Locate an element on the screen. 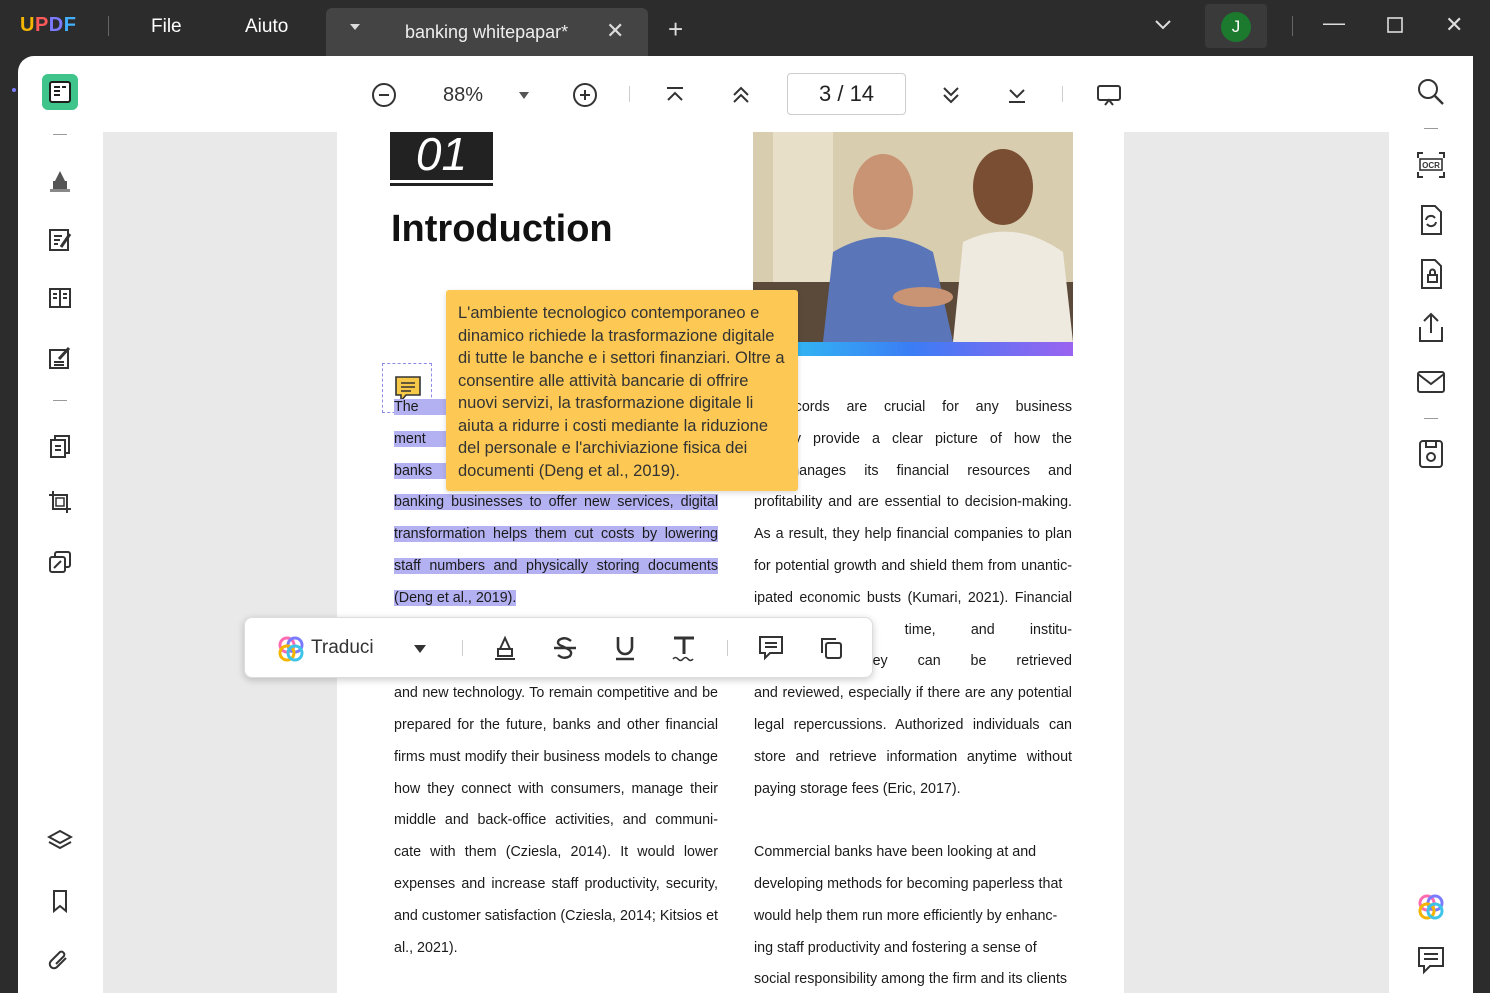  ocr-icon: OCR is located at coordinates (1431, 165).